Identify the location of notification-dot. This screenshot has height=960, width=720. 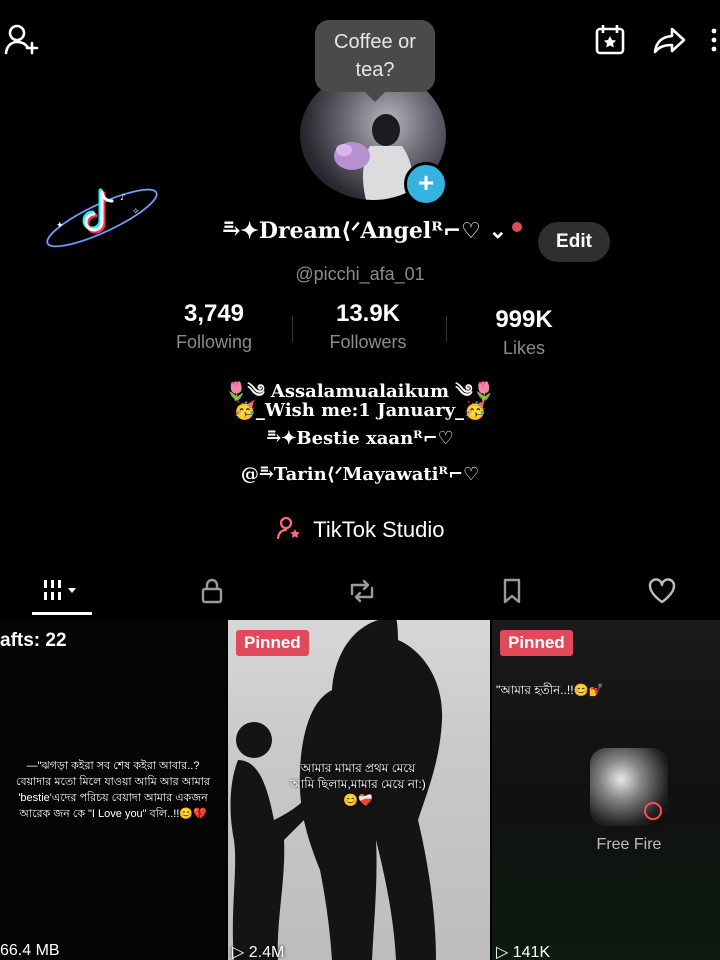
(517, 227).